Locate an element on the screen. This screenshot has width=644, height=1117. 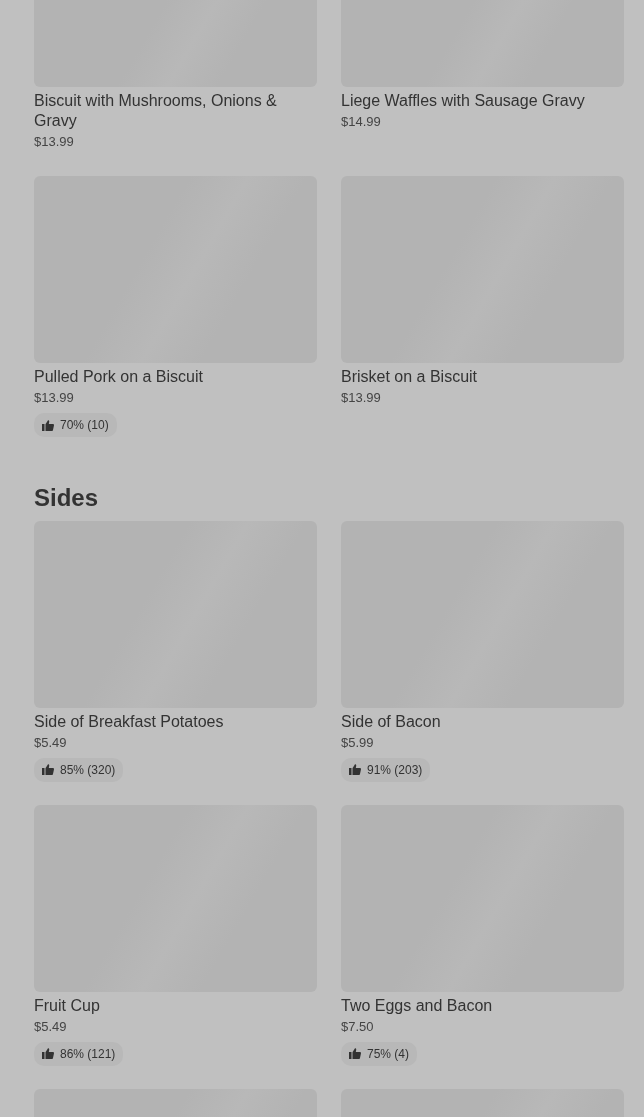
section-heading: Sides is located at coordinates (67, 498).